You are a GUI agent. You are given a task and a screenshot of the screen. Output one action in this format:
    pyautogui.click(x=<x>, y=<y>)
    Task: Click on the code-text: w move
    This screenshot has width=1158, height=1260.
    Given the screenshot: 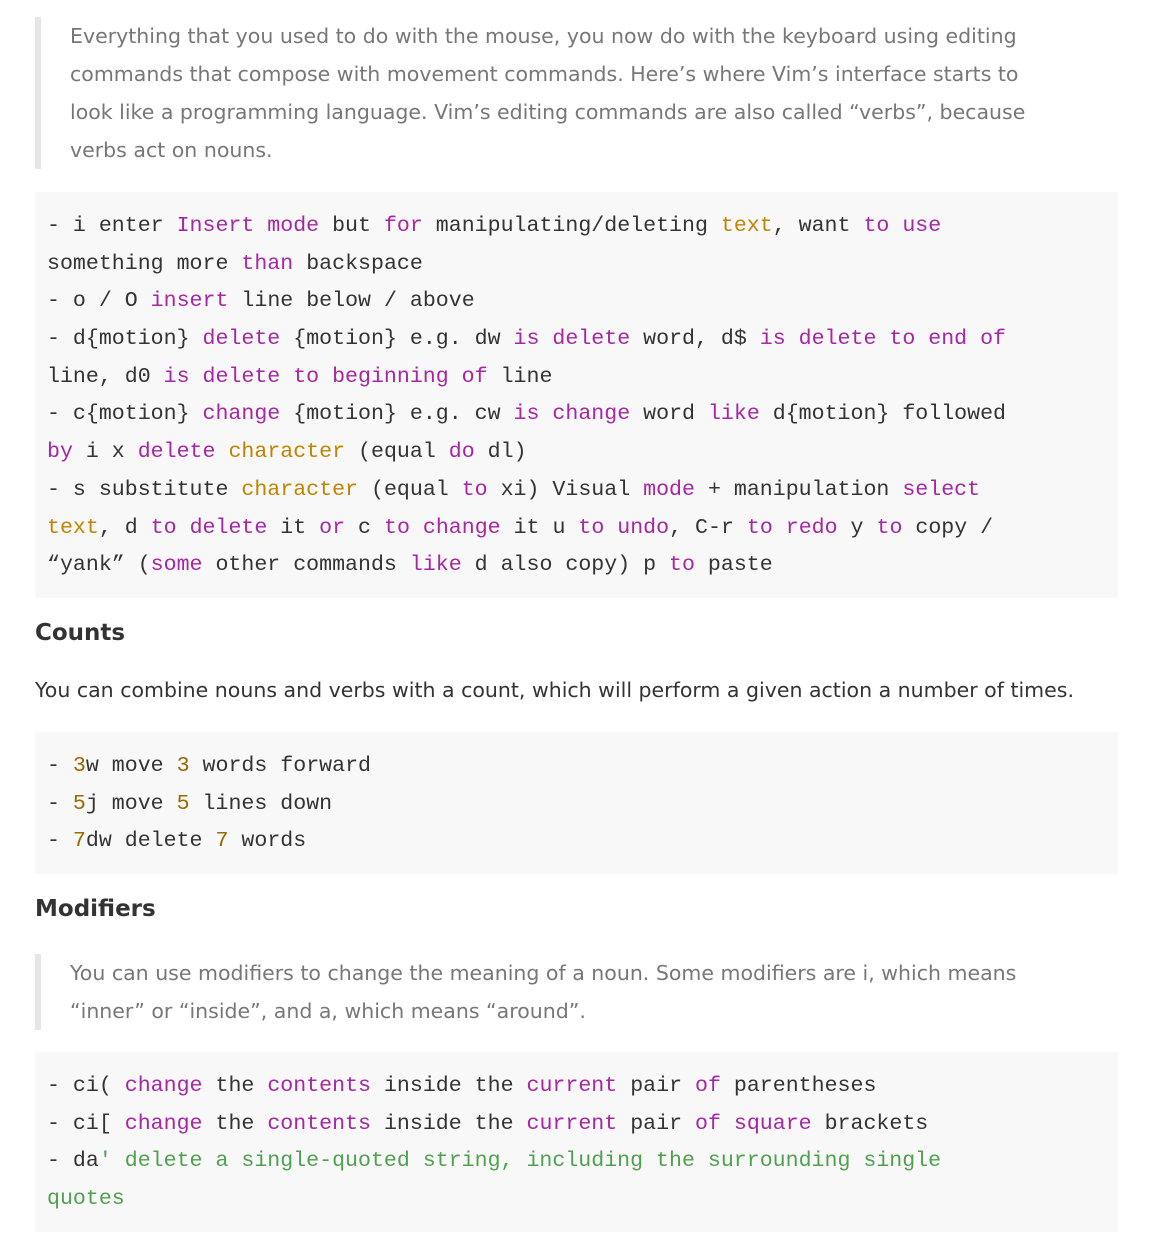 What is the action you would take?
    pyautogui.click(x=131, y=766)
    